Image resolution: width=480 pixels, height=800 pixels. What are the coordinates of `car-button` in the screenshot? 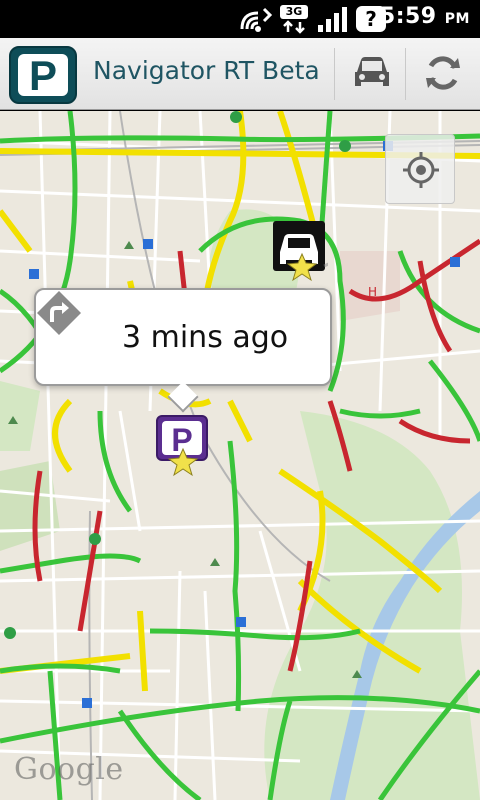 It's located at (372, 73).